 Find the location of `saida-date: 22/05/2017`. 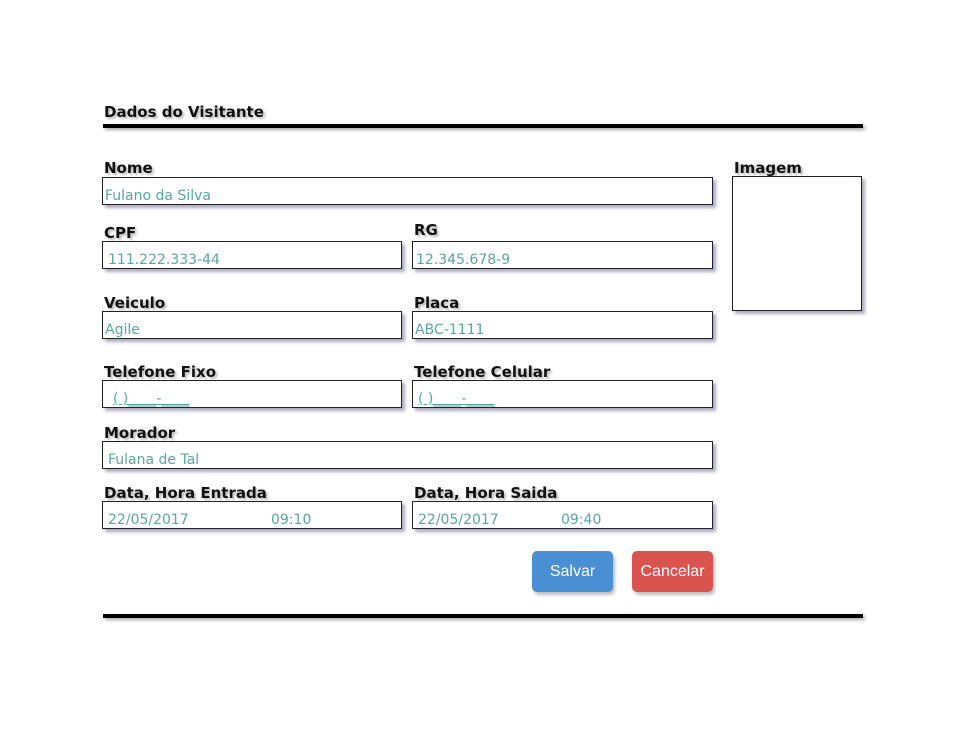

saida-date: 22/05/2017 is located at coordinates (458, 520).